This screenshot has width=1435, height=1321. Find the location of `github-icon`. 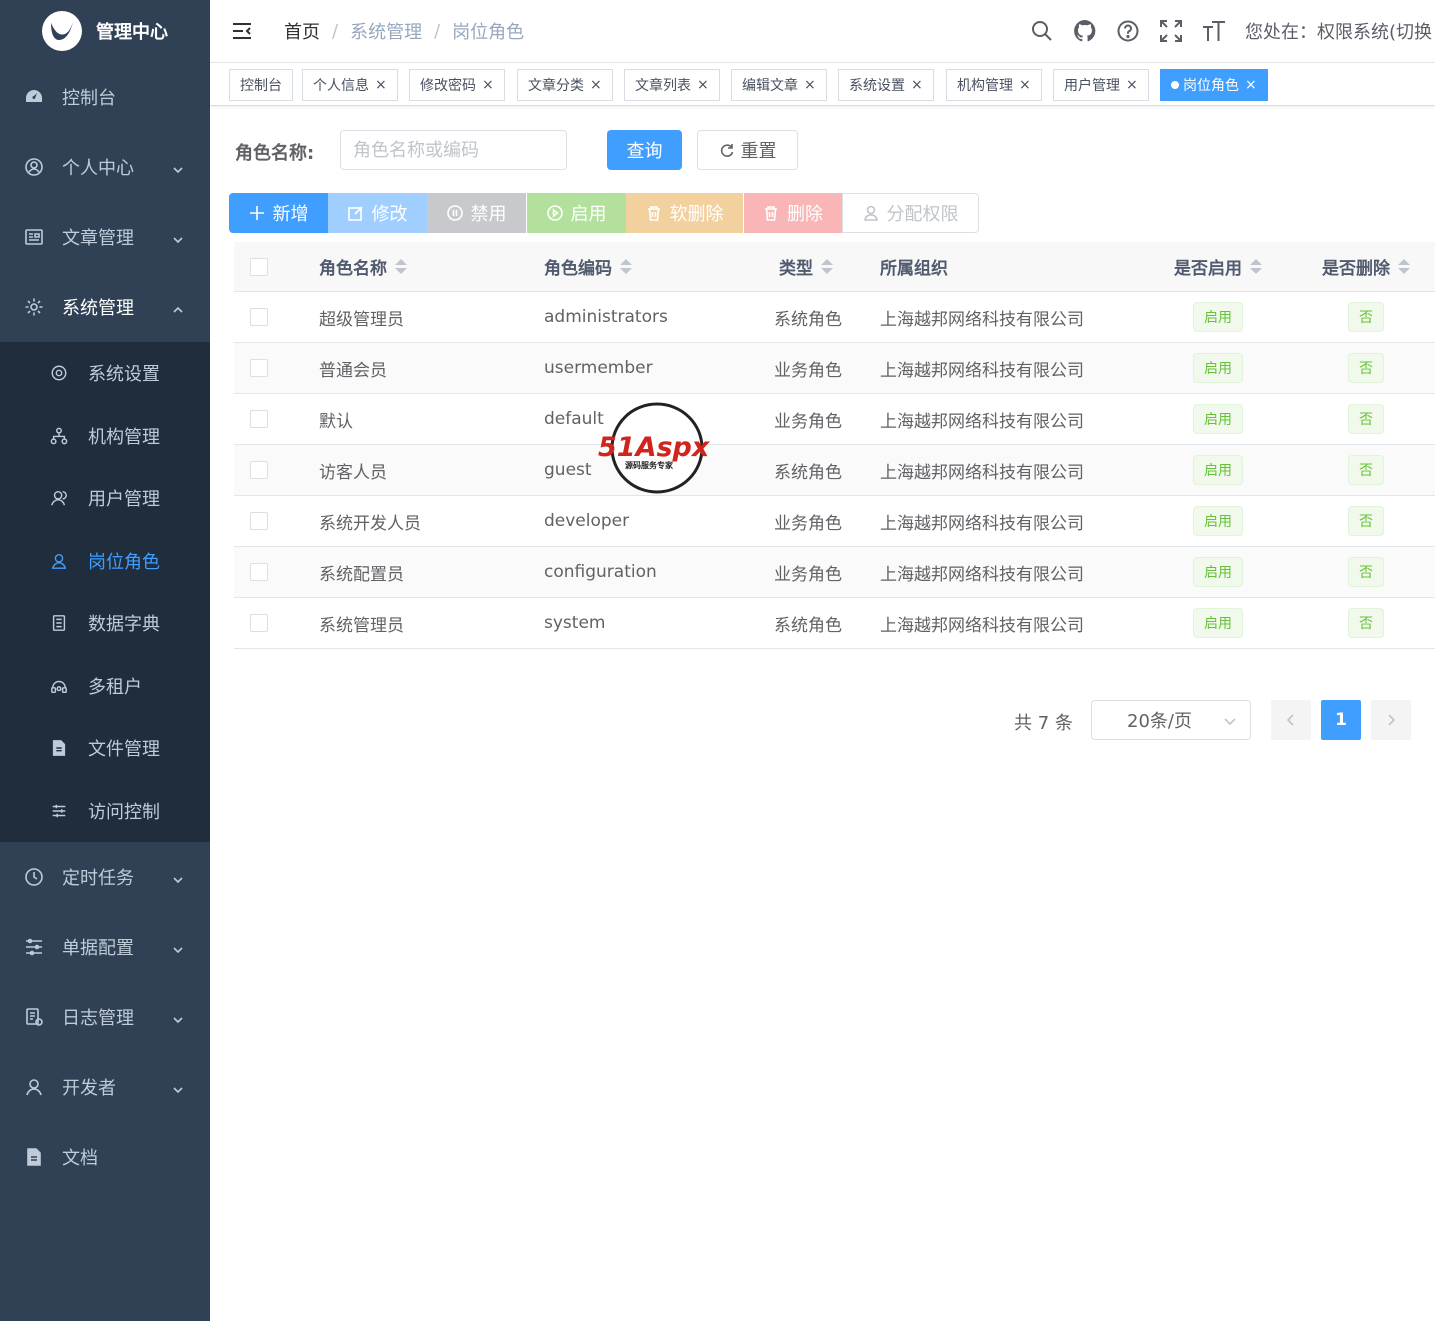

github-icon is located at coordinates (1085, 31).